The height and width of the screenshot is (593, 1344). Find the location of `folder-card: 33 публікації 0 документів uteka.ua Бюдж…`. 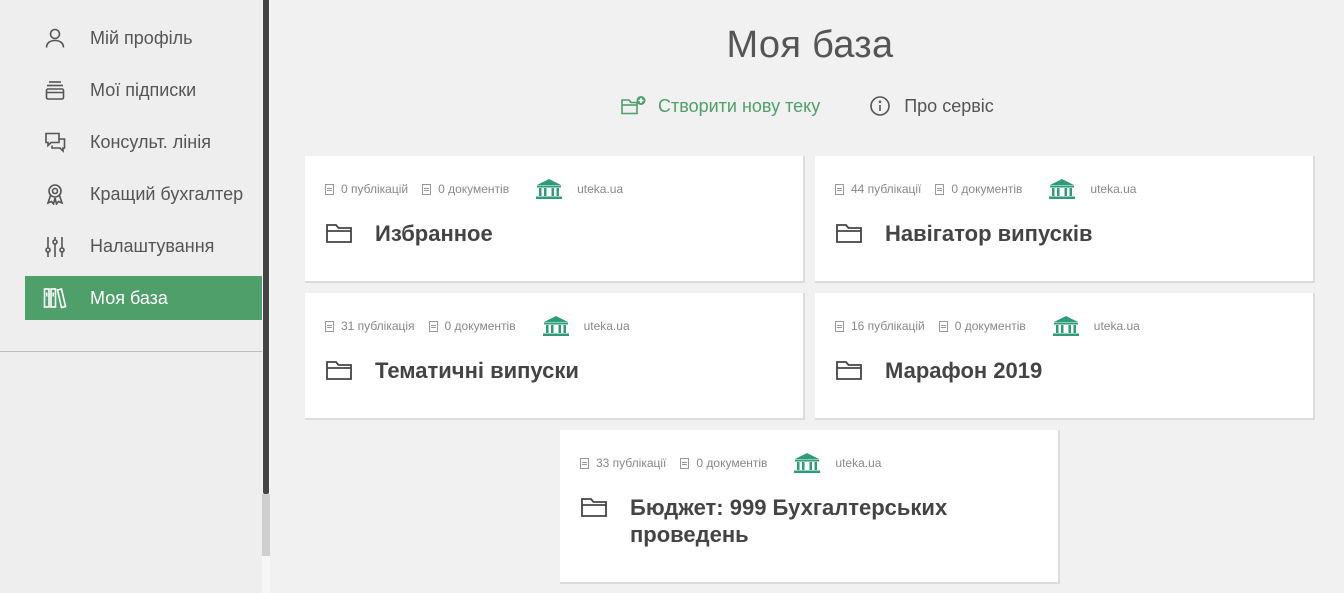

folder-card: 33 публікації 0 документів uteka.ua Бюдж… is located at coordinates (810, 507).